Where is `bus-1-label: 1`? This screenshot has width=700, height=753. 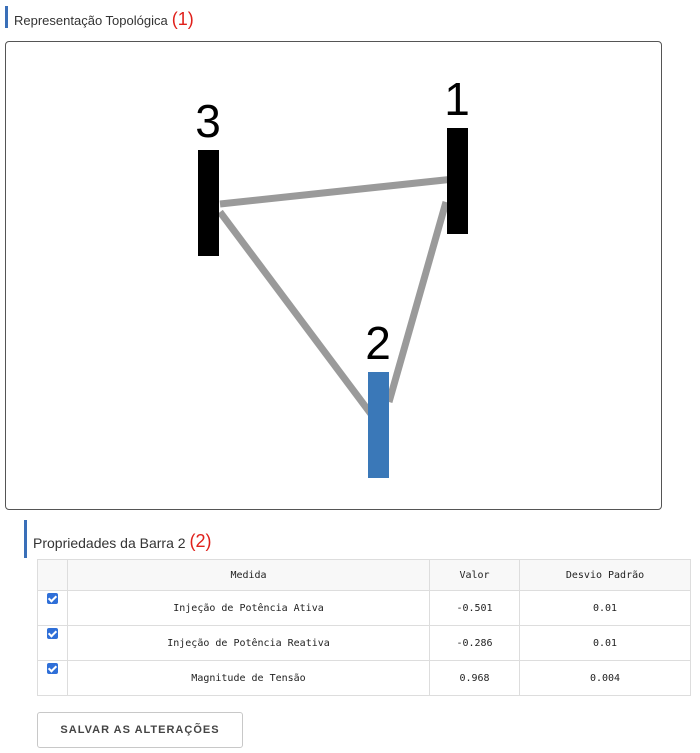 bus-1-label: 1 is located at coordinates (457, 99).